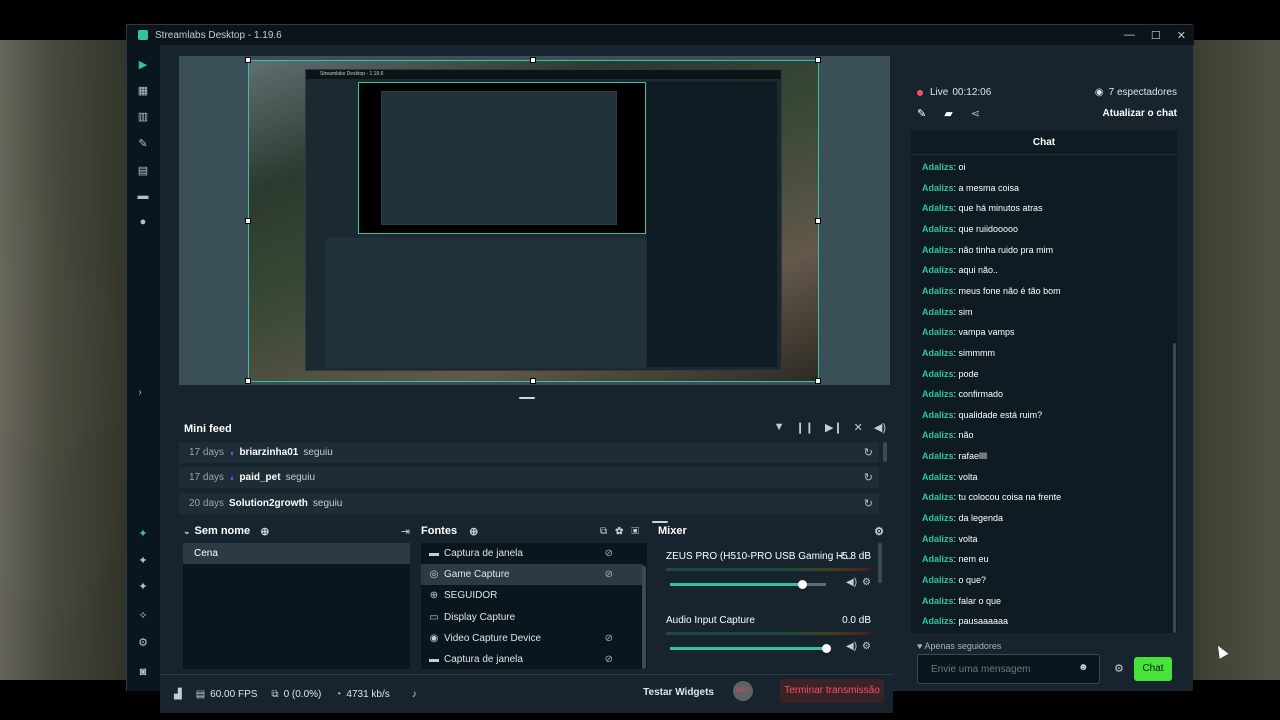 The height and width of the screenshot is (720, 1280). I want to click on source-item: ◉ Video Capture Device ⊘, so click(532, 638).